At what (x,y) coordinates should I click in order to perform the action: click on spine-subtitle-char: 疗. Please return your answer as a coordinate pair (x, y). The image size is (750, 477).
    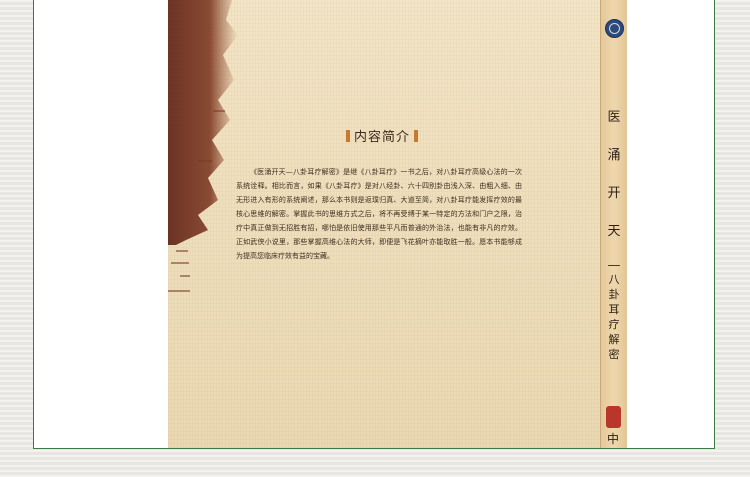
    Looking at the image, I should click on (614, 324).